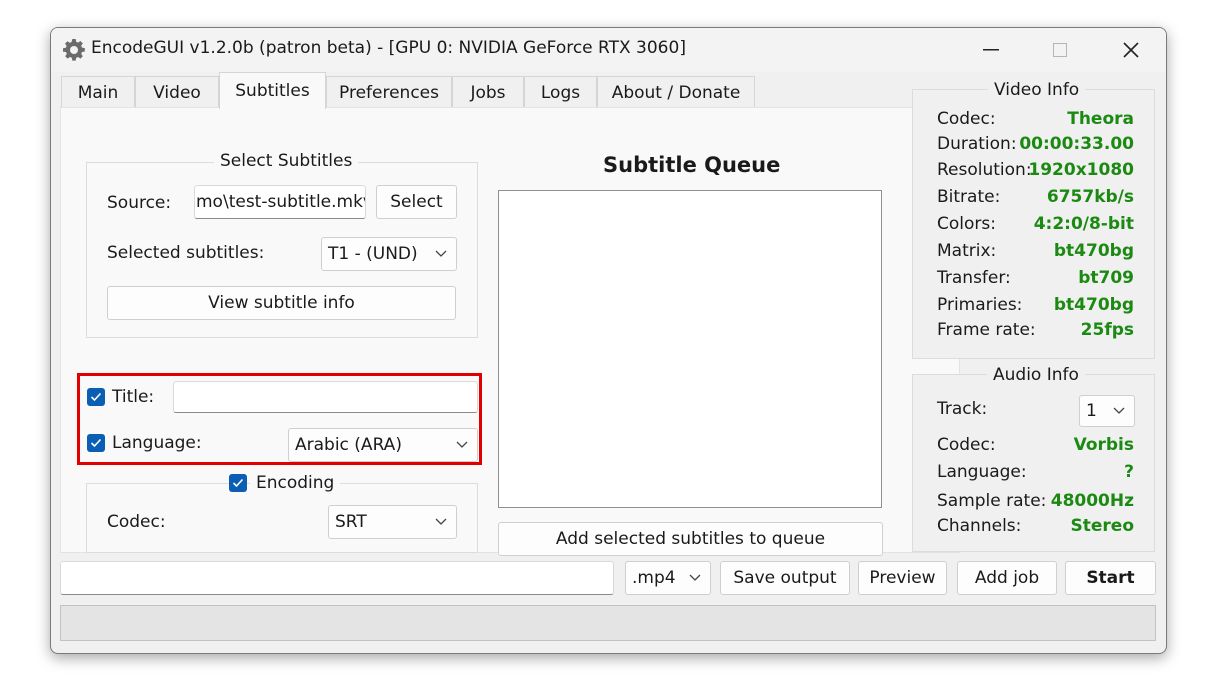  Describe the element at coordinates (133, 397) in the screenshot. I see `title-label: Title:` at that location.